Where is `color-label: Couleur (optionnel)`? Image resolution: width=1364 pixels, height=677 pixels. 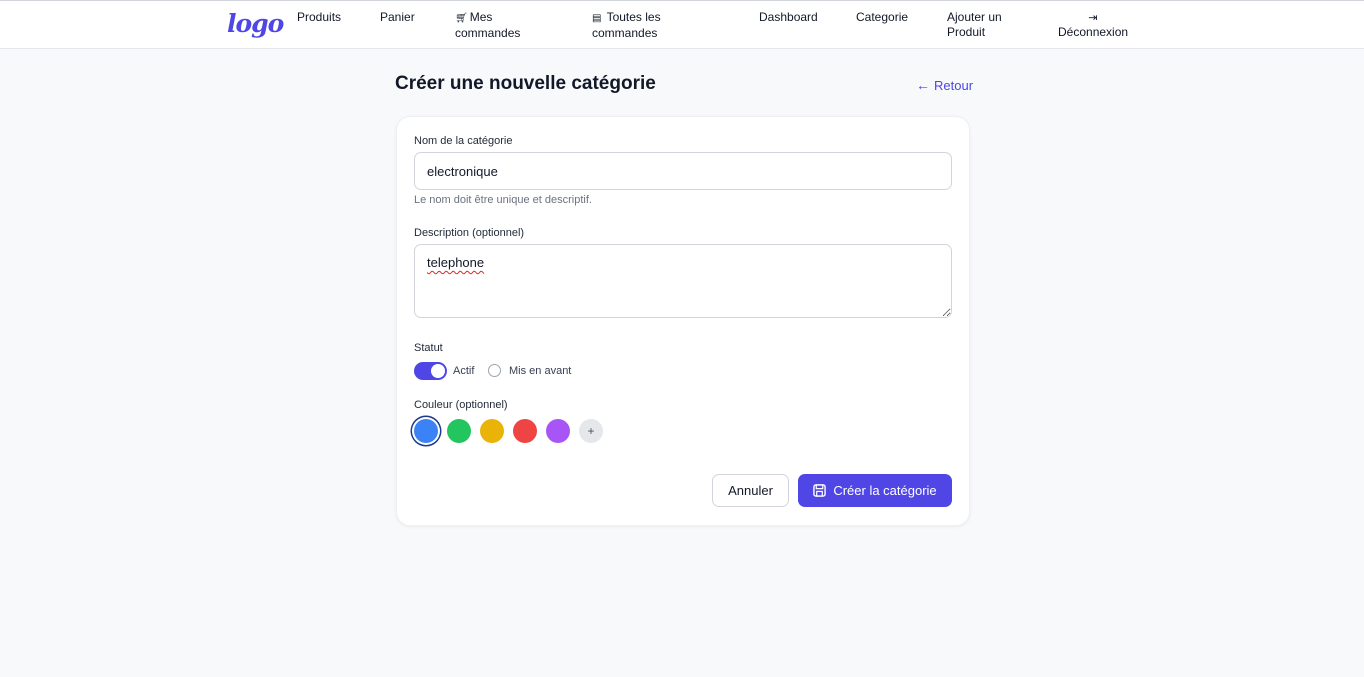
color-label: Couleur (optionnel) is located at coordinates (461, 405).